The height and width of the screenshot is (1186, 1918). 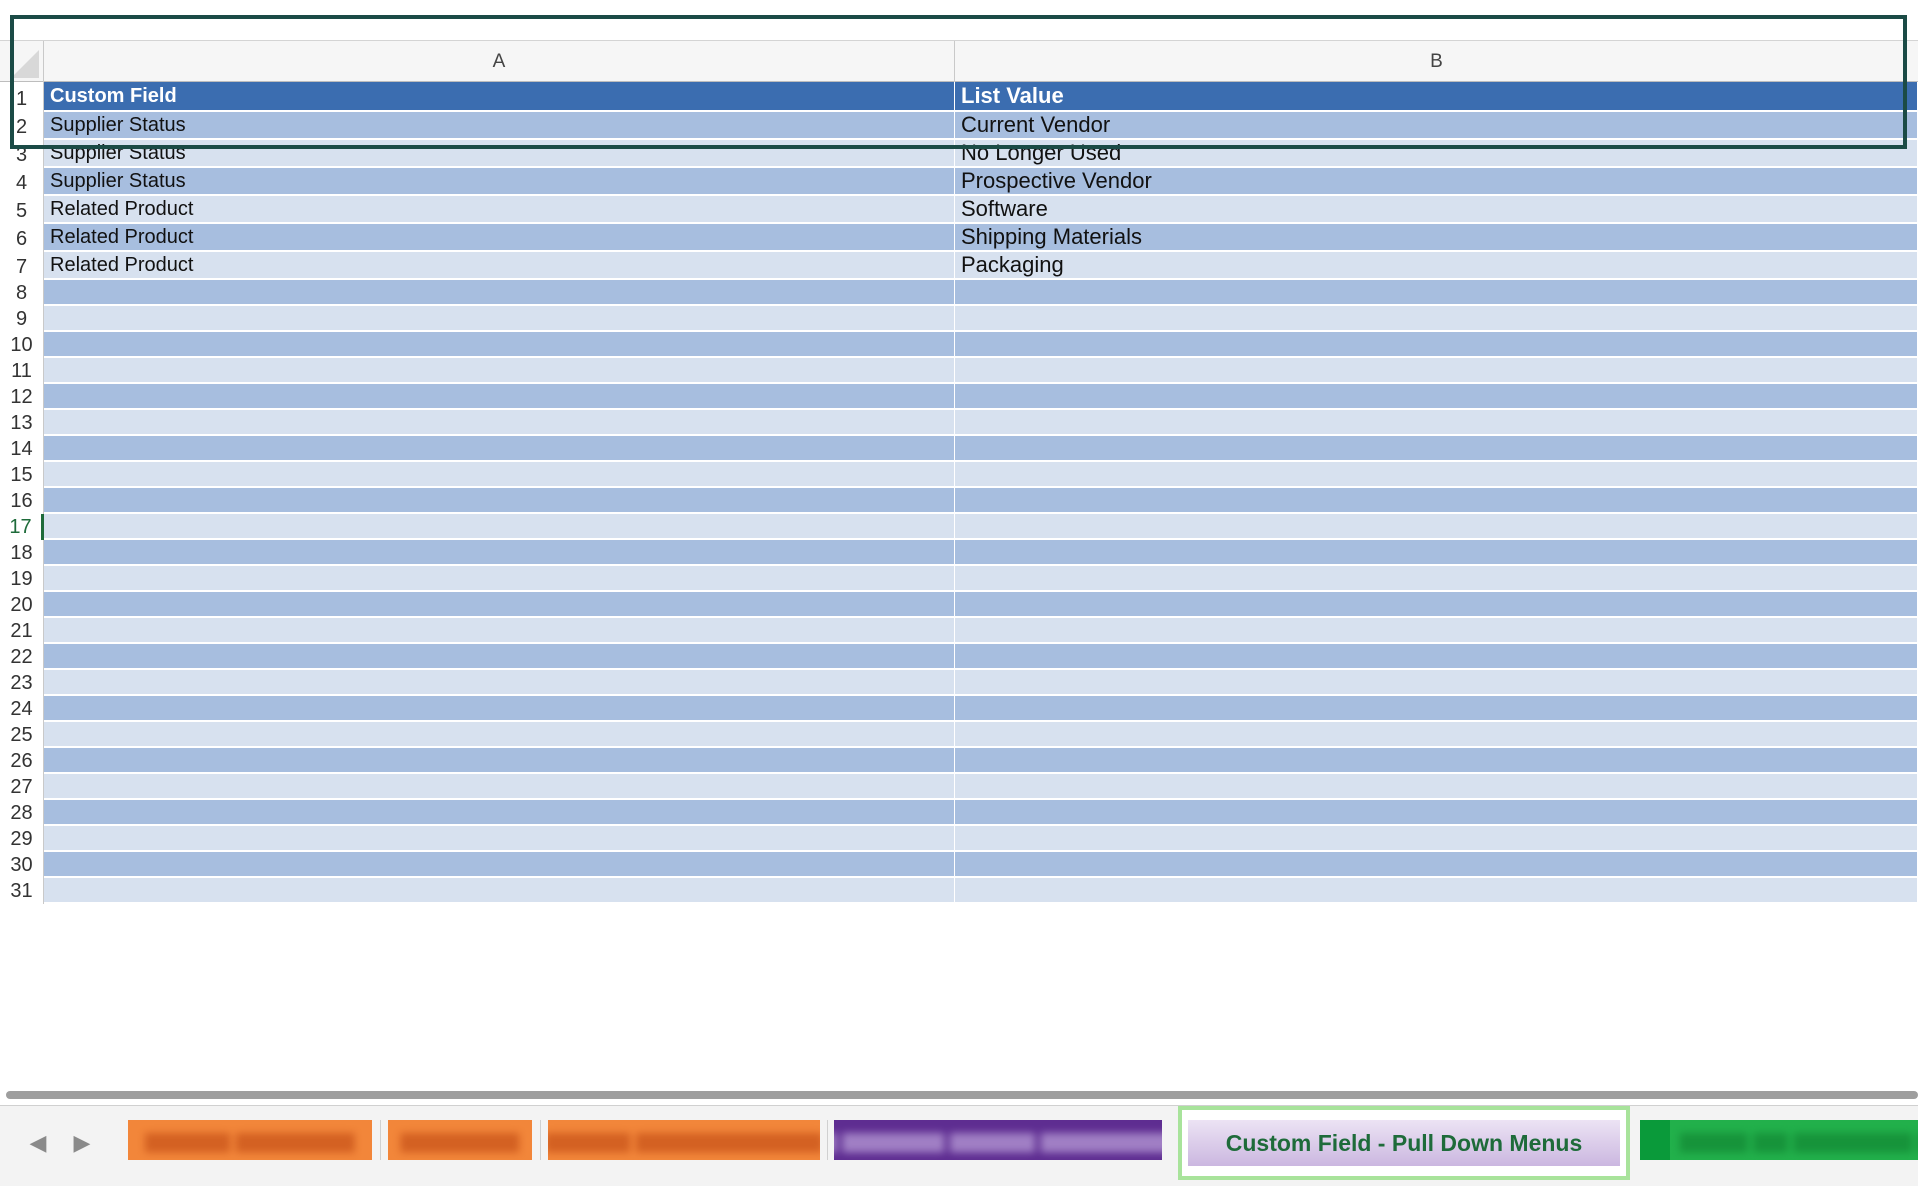 I want to click on cell-b: Prospective Vendor, so click(x=1436, y=182).